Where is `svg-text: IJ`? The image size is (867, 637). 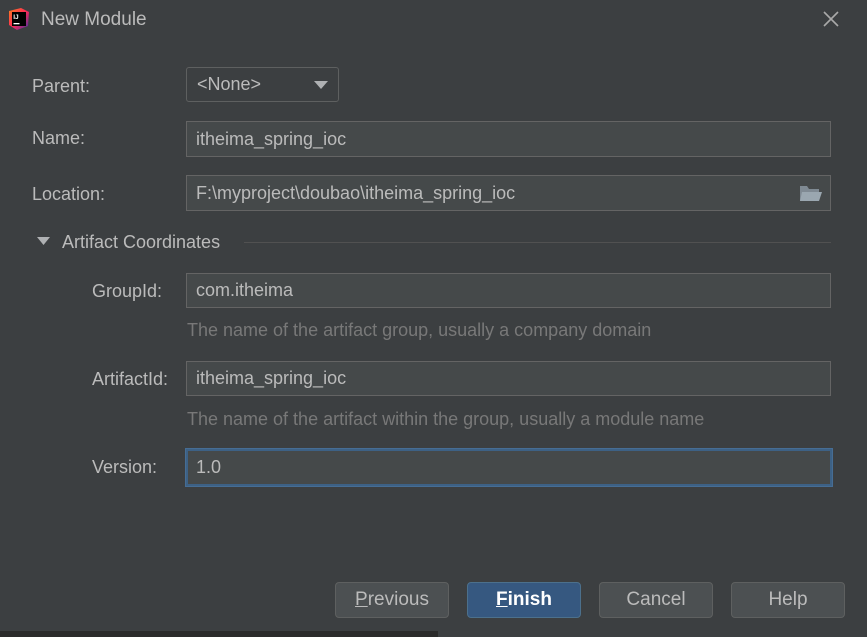
svg-text: IJ is located at coordinates (16, 17).